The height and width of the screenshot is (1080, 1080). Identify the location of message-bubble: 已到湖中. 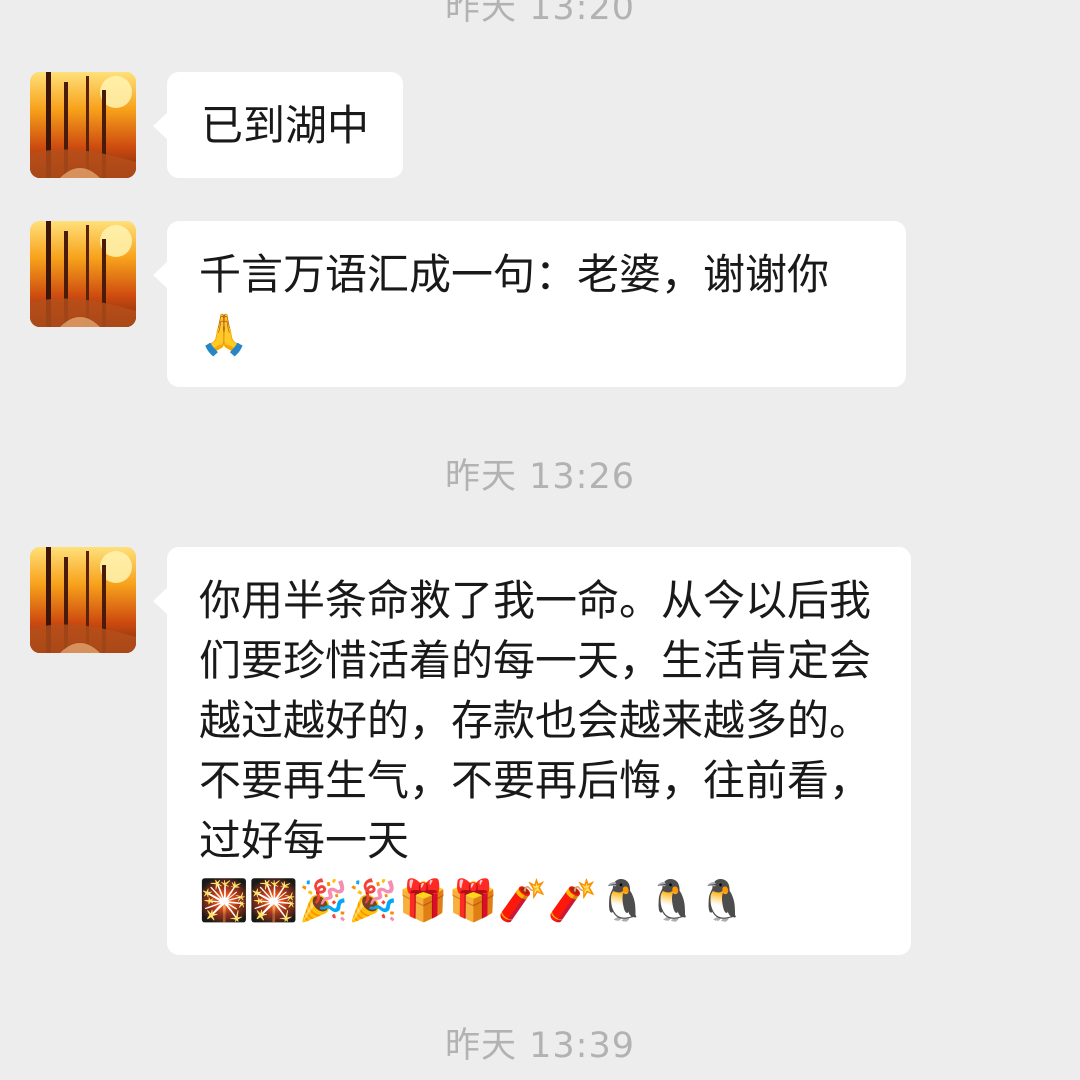
(278, 125).